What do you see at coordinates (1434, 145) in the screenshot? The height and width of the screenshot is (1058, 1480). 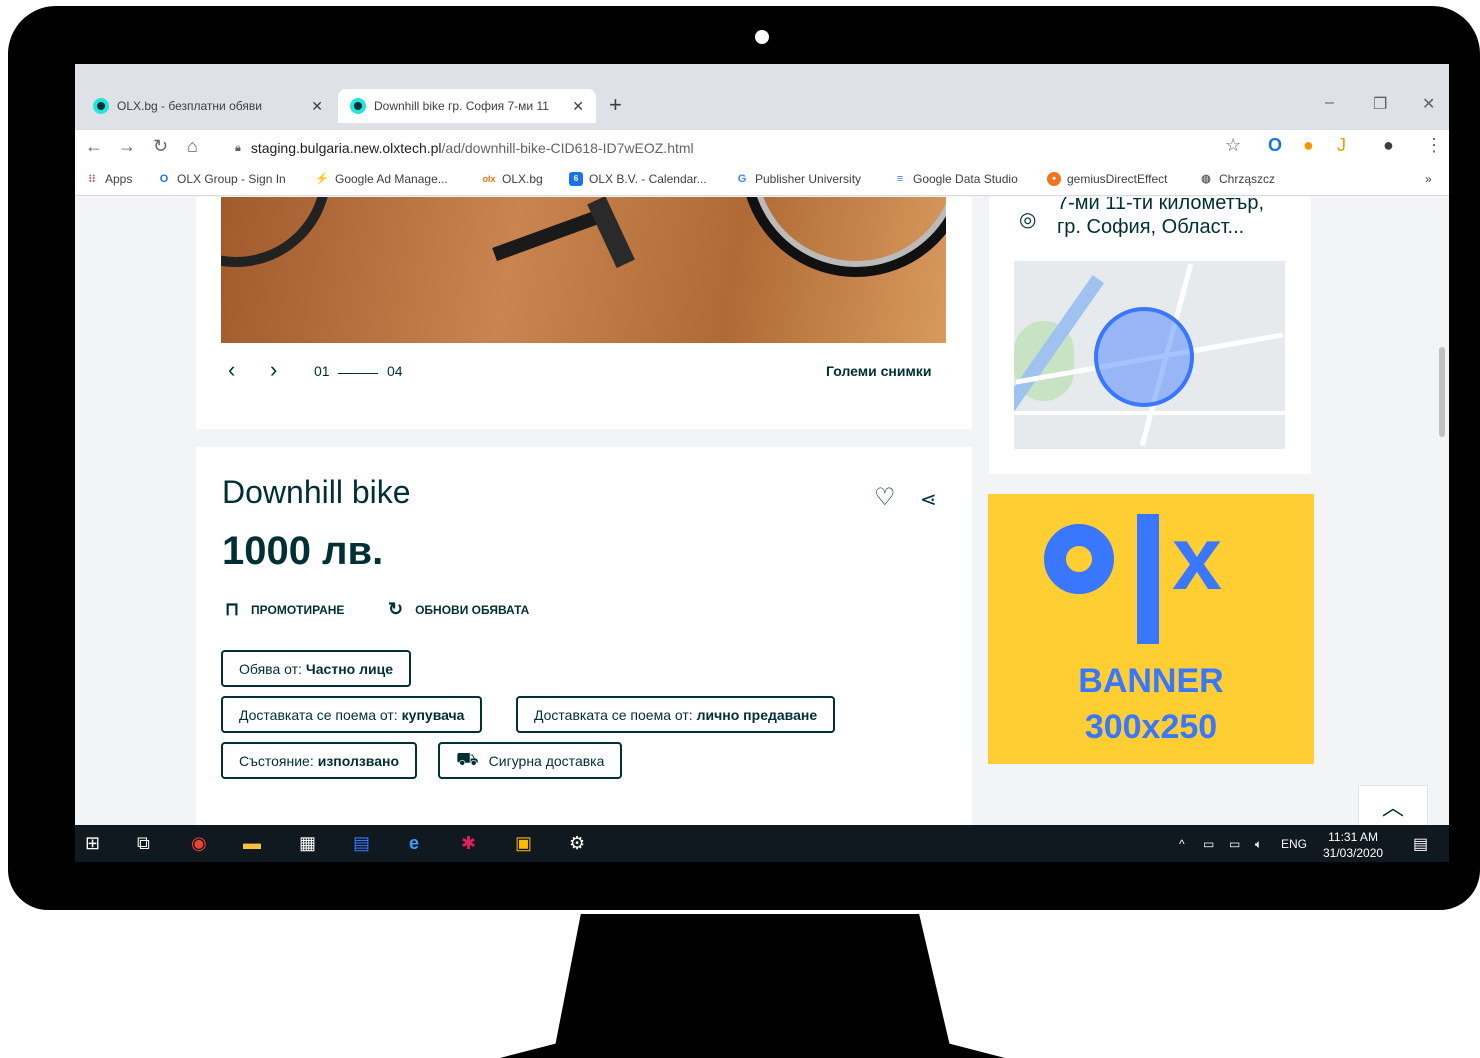 I see `menu-dots-icon: ⋮` at bounding box center [1434, 145].